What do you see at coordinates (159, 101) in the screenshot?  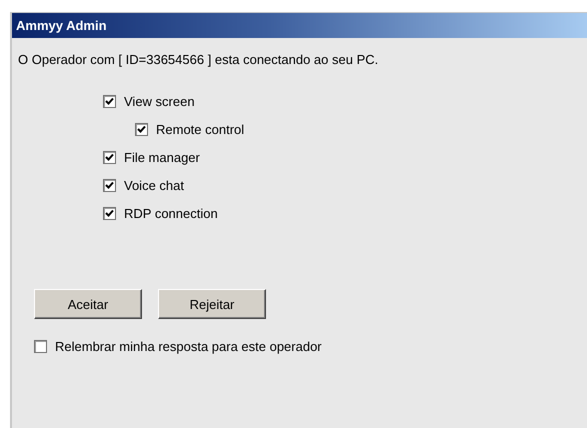 I see `checkbox-label: View screen` at bounding box center [159, 101].